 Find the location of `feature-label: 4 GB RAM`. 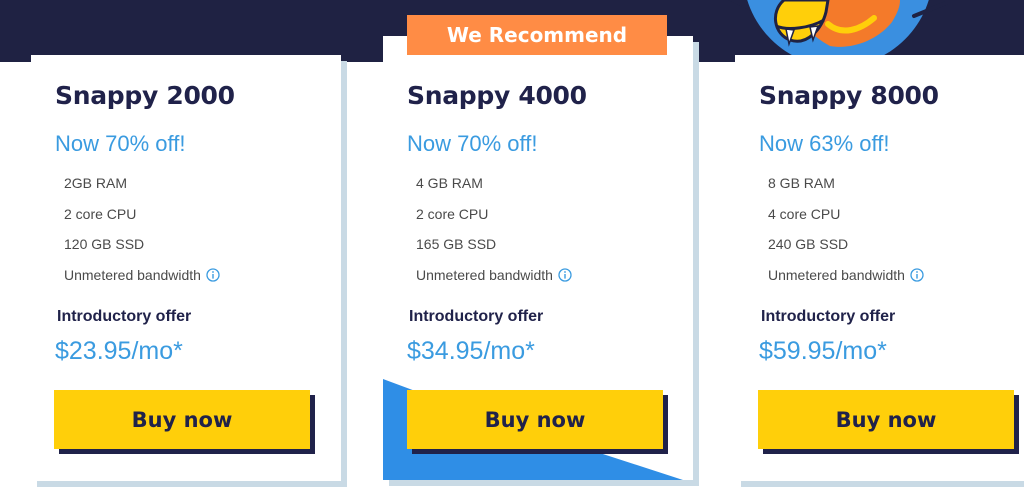

feature-label: 4 GB RAM is located at coordinates (449, 183).